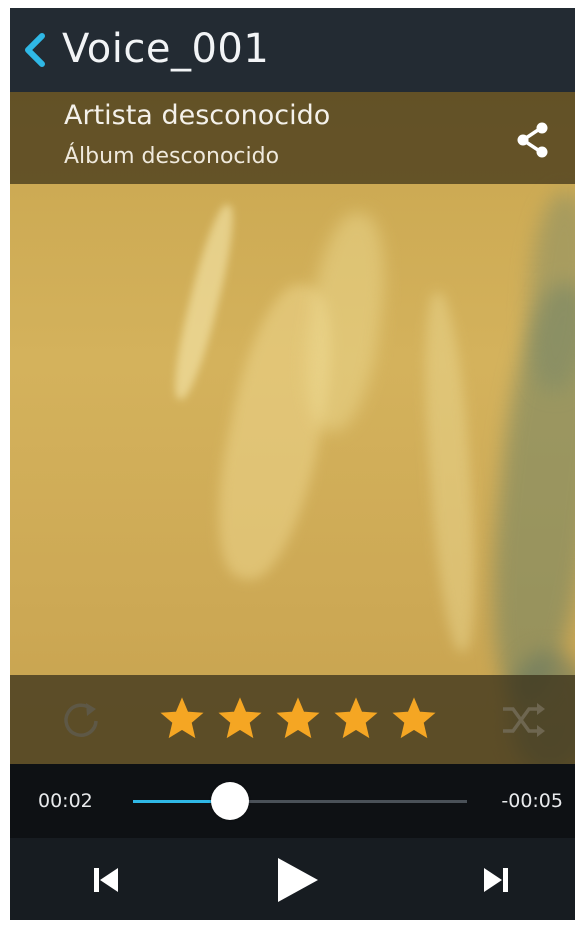  I want to click on star-rating, so click(298, 719).